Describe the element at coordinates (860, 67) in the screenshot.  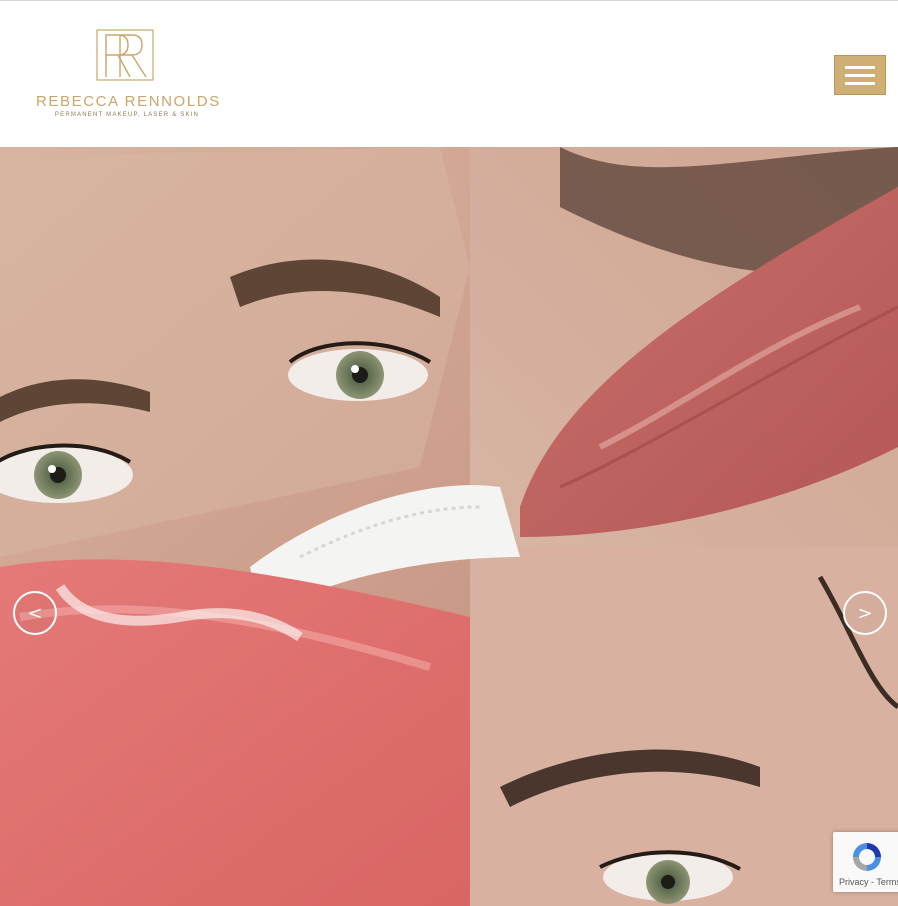
I see `hamburger-menu-icon` at that location.